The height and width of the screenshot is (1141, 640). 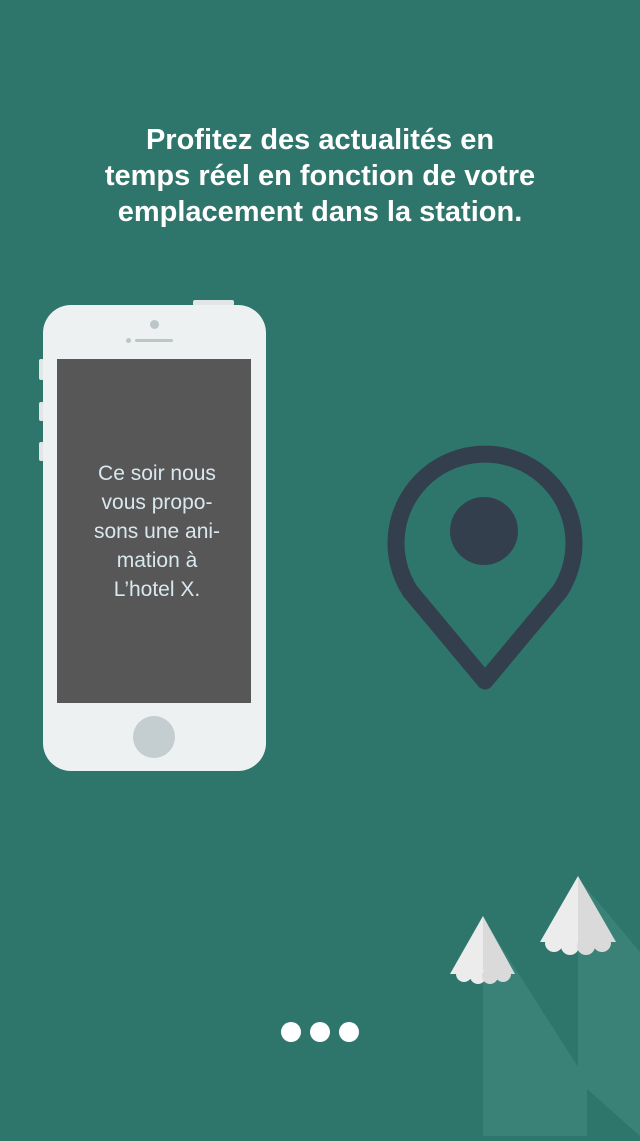 I want to click on phone-speaker, so click(x=154, y=340).